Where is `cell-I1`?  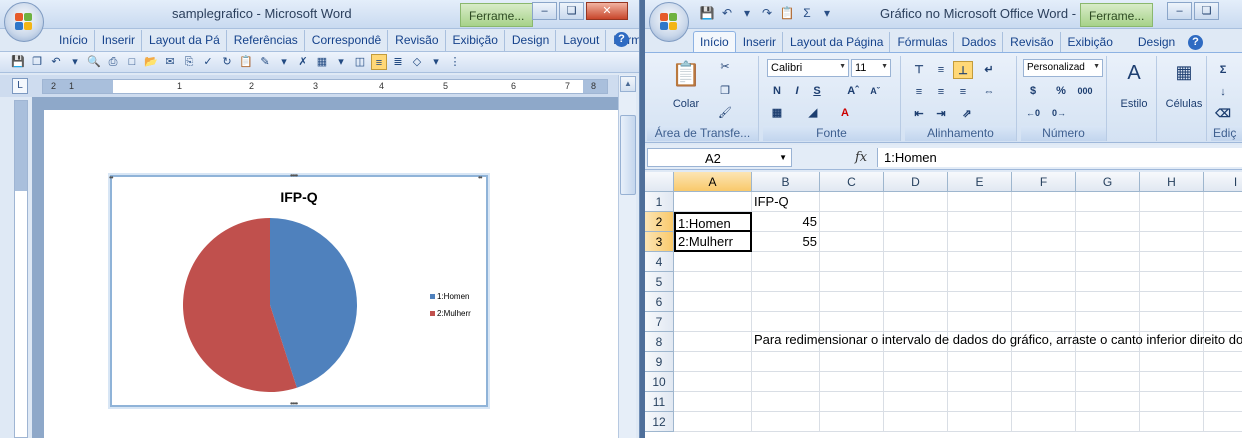 cell-I1 is located at coordinates (1223, 202).